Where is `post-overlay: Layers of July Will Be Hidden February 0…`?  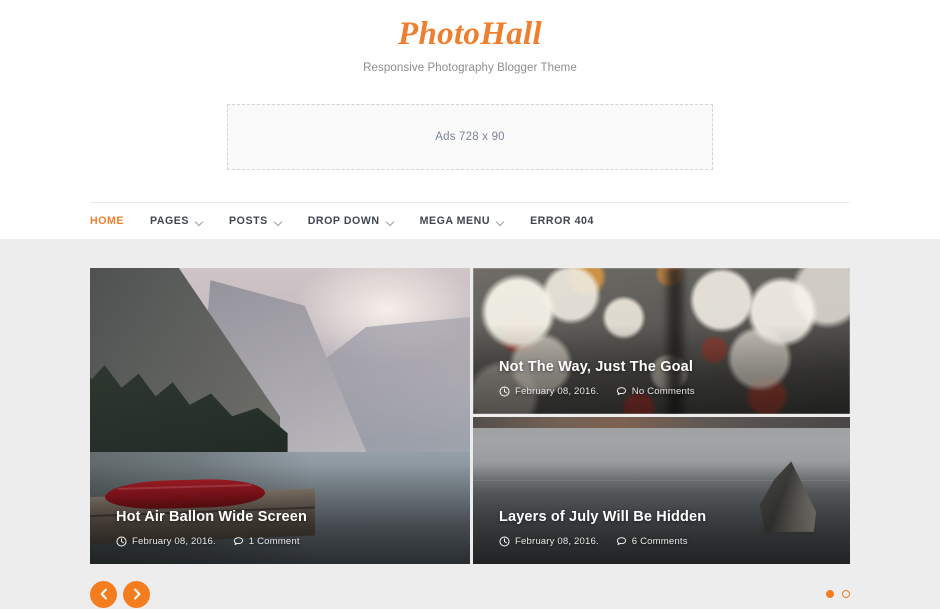 post-overlay: Layers of July Will Be Hidden February 0… is located at coordinates (661, 536).